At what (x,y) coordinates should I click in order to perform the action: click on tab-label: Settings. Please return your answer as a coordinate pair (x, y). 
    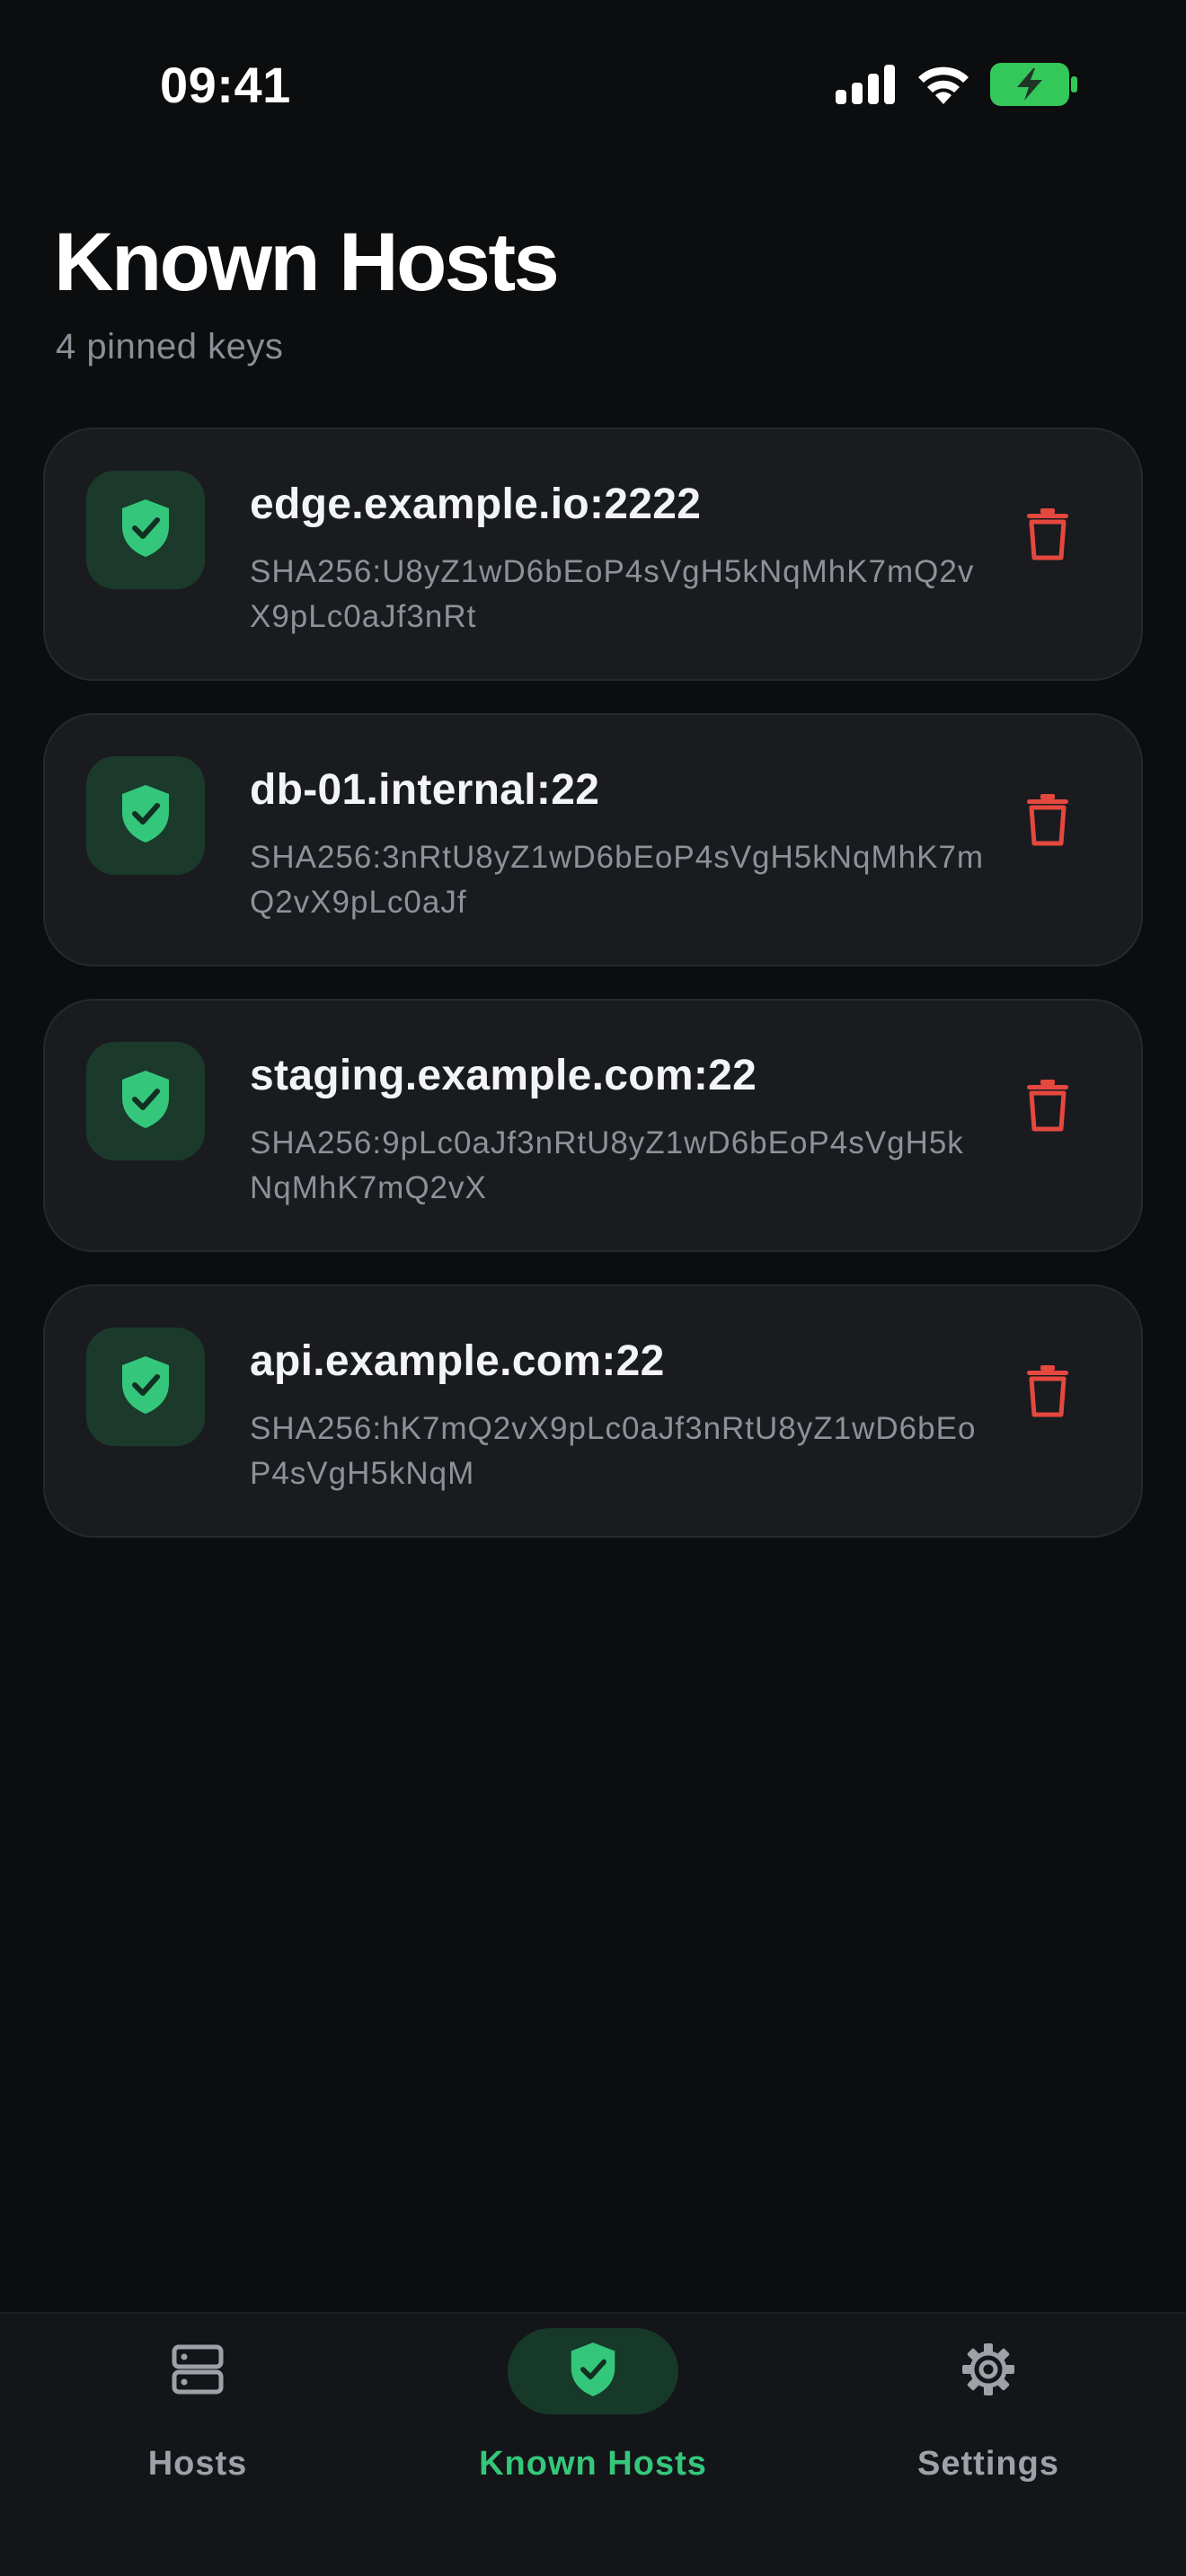
    Looking at the image, I should click on (988, 2464).